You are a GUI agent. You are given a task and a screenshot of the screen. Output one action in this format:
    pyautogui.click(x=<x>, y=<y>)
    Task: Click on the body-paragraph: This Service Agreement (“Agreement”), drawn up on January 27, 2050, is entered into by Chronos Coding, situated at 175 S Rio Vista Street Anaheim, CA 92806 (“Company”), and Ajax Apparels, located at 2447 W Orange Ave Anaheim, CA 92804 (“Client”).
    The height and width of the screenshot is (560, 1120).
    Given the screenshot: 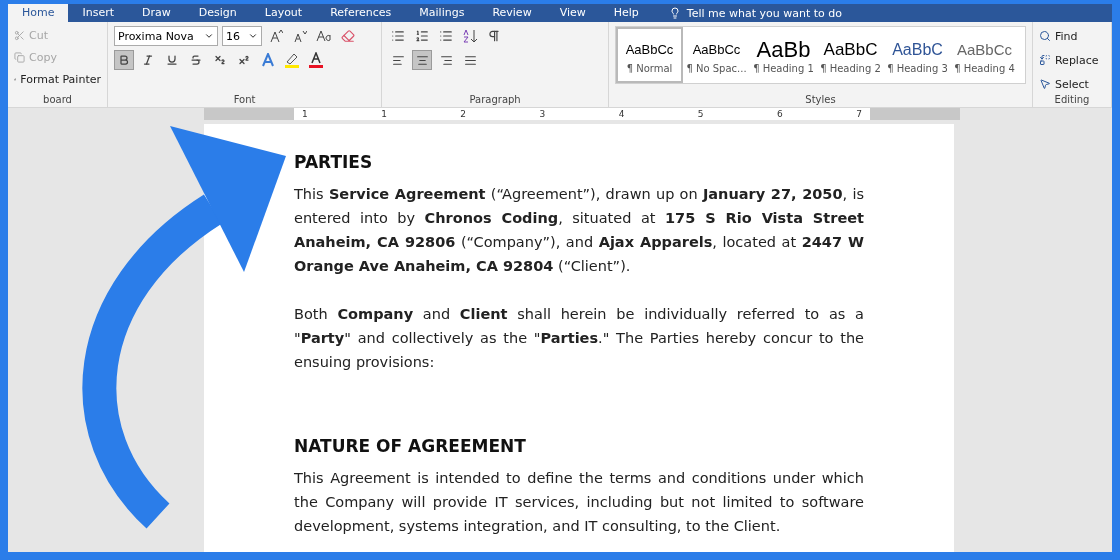 What is the action you would take?
    pyautogui.click(x=579, y=230)
    